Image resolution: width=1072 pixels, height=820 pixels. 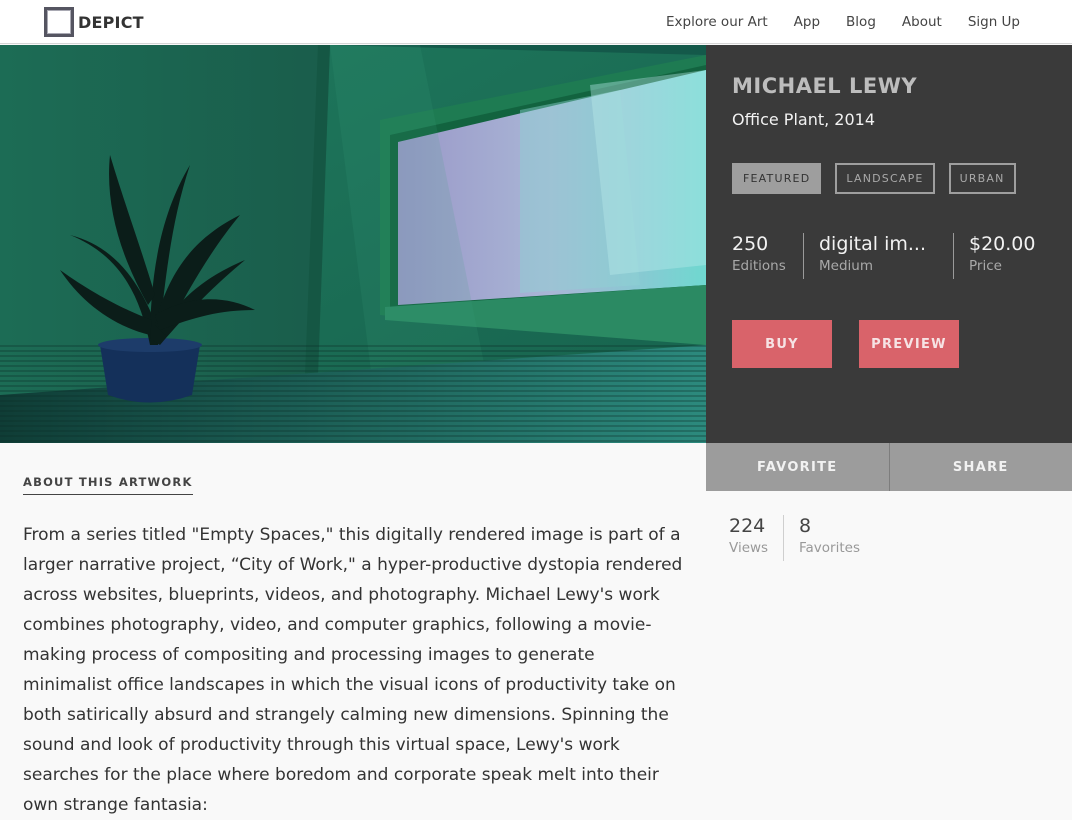 What do you see at coordinates (1009, 244) in the screenshot?
I see `price-value: $20.00` at bounding box center [1009, 244].